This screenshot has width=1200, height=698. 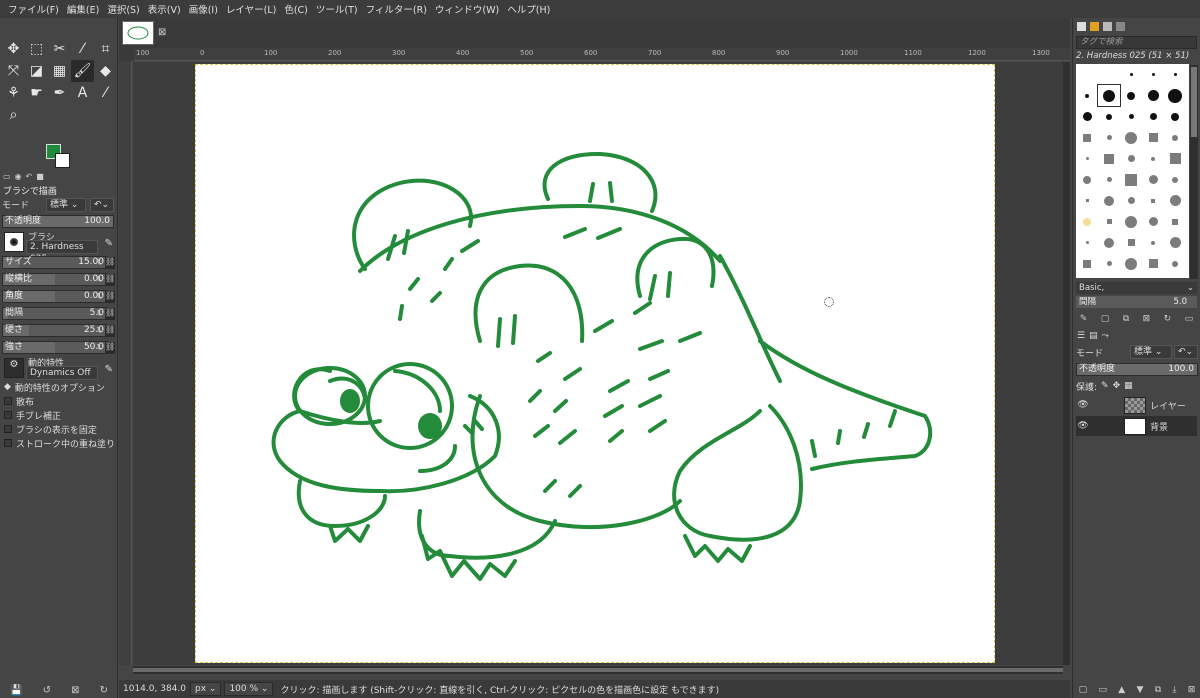 I want to click on duplicate-layer-button: ⧉, so click(x=1158, y=690).